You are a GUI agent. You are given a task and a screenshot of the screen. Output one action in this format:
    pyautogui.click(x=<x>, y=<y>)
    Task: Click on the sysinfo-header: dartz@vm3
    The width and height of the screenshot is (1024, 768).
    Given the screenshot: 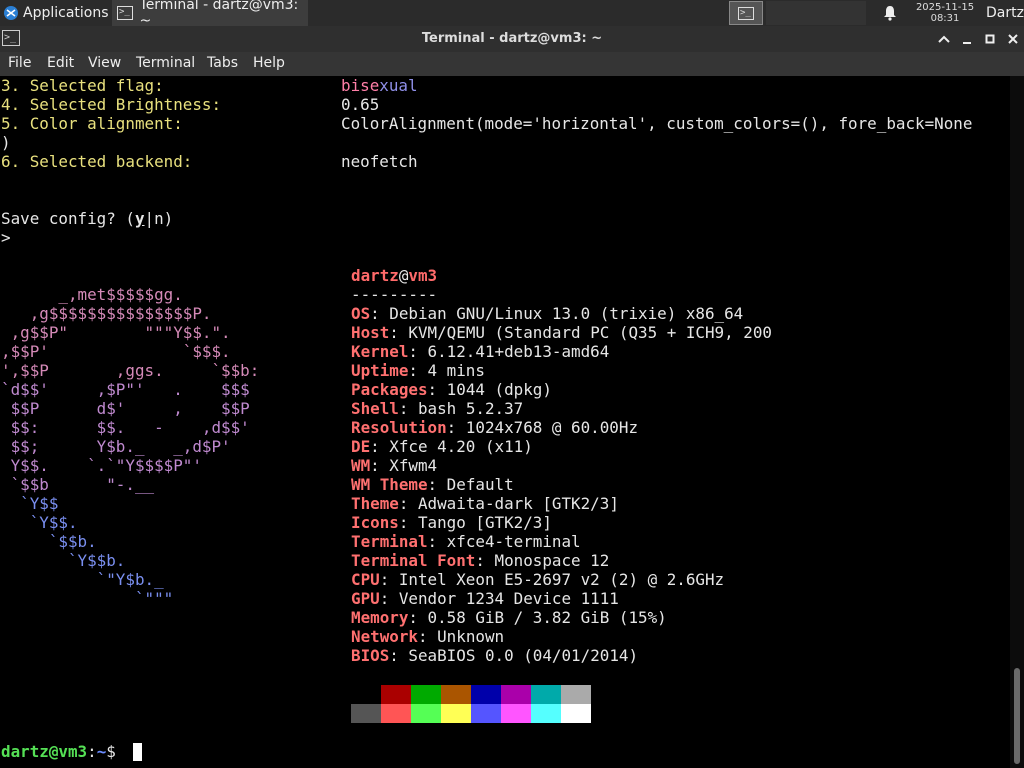 What is the action you would take?
    pyautogui.click(x=394, y=275)
    